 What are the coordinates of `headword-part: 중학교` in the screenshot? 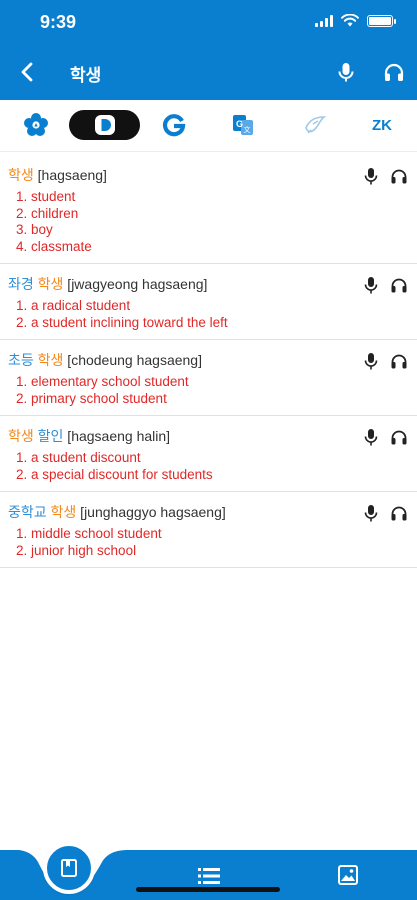 It's located at (29, 512).